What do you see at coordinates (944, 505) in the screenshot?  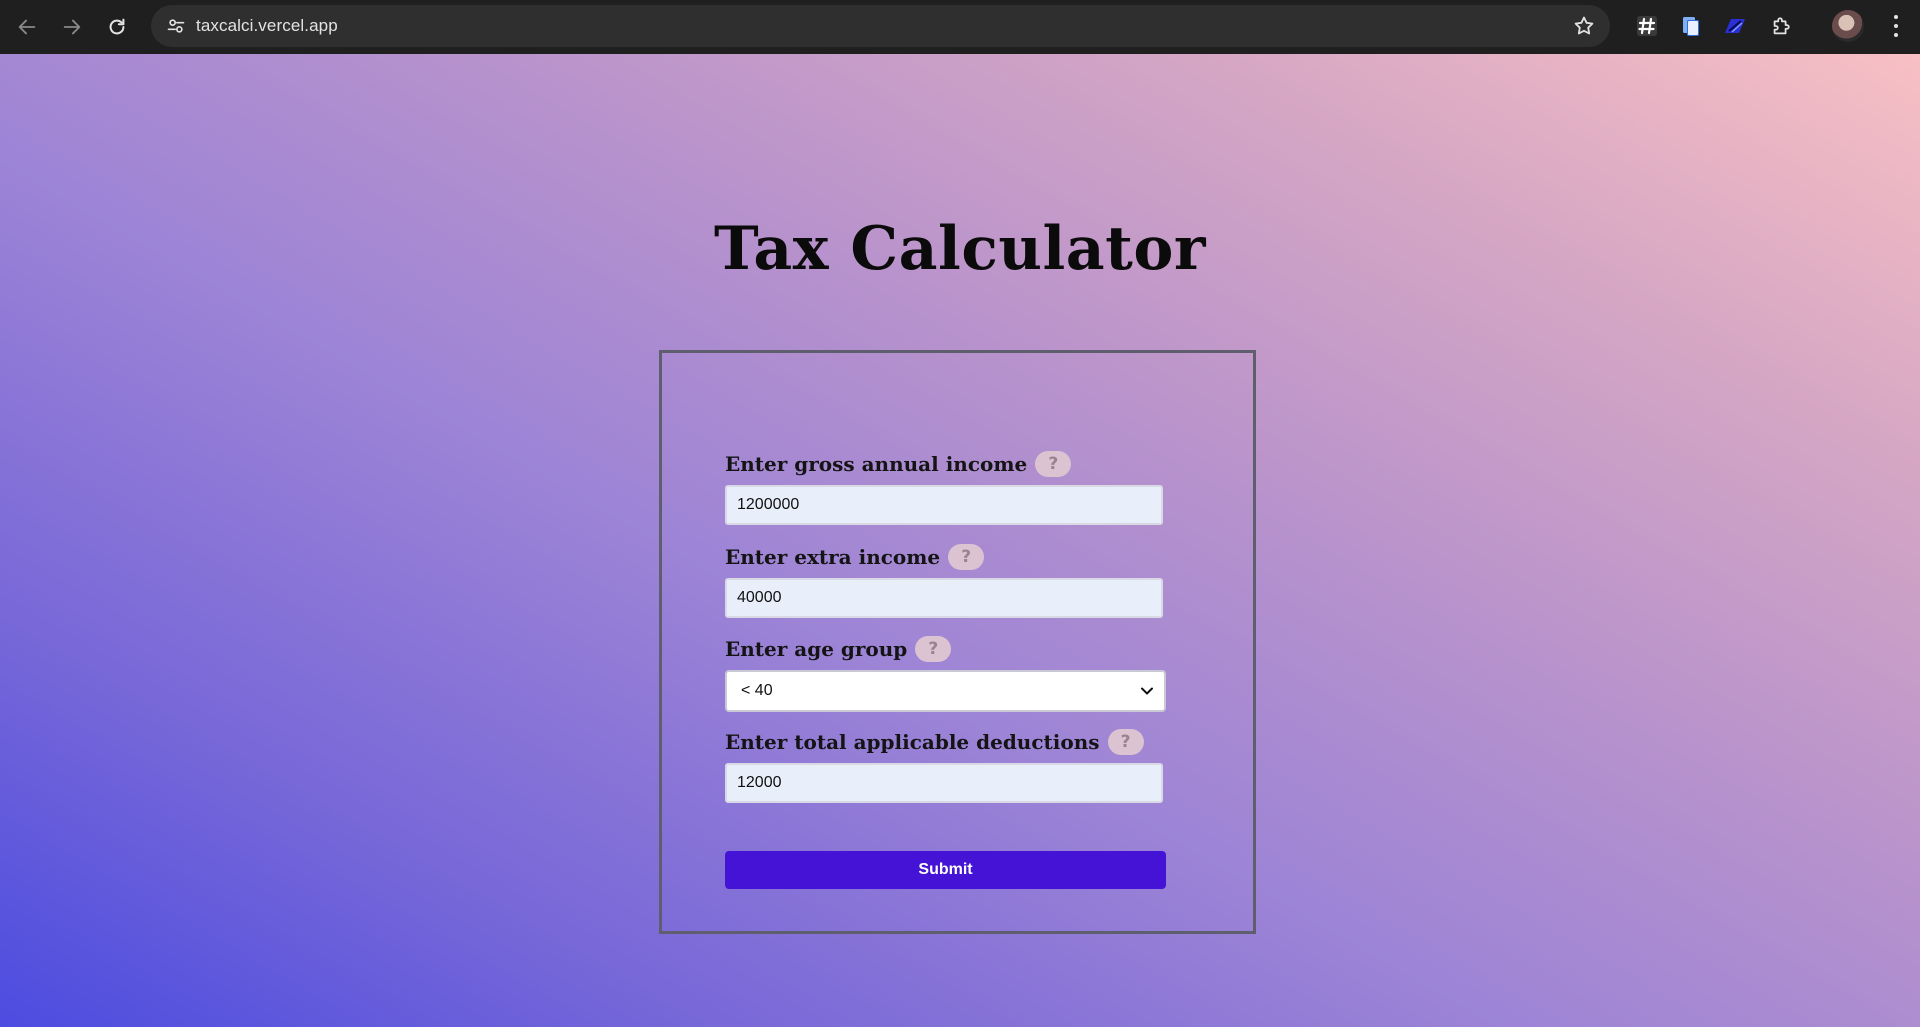 I see `gross-income-input` at bounding box center [944, 505].